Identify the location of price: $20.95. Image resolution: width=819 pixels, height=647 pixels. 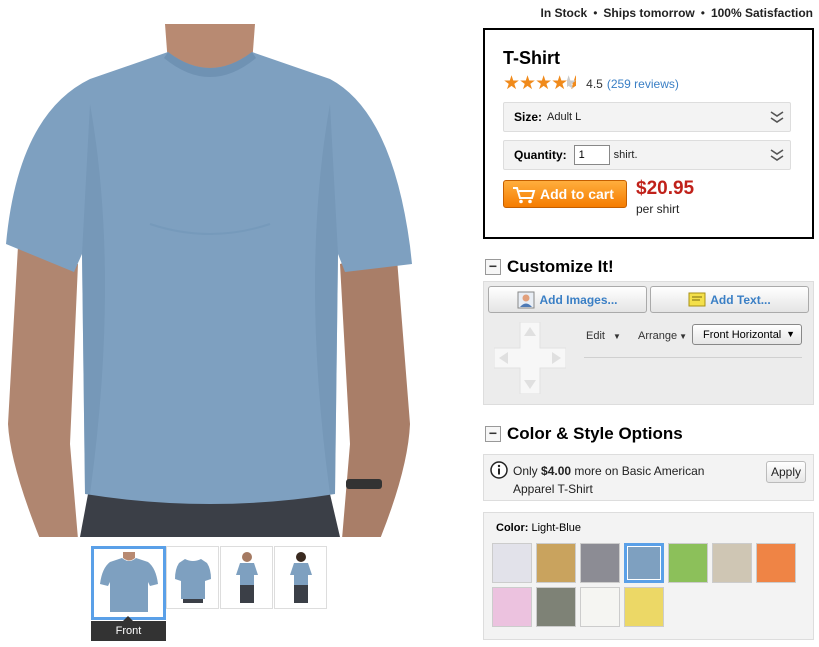
(665, 188).